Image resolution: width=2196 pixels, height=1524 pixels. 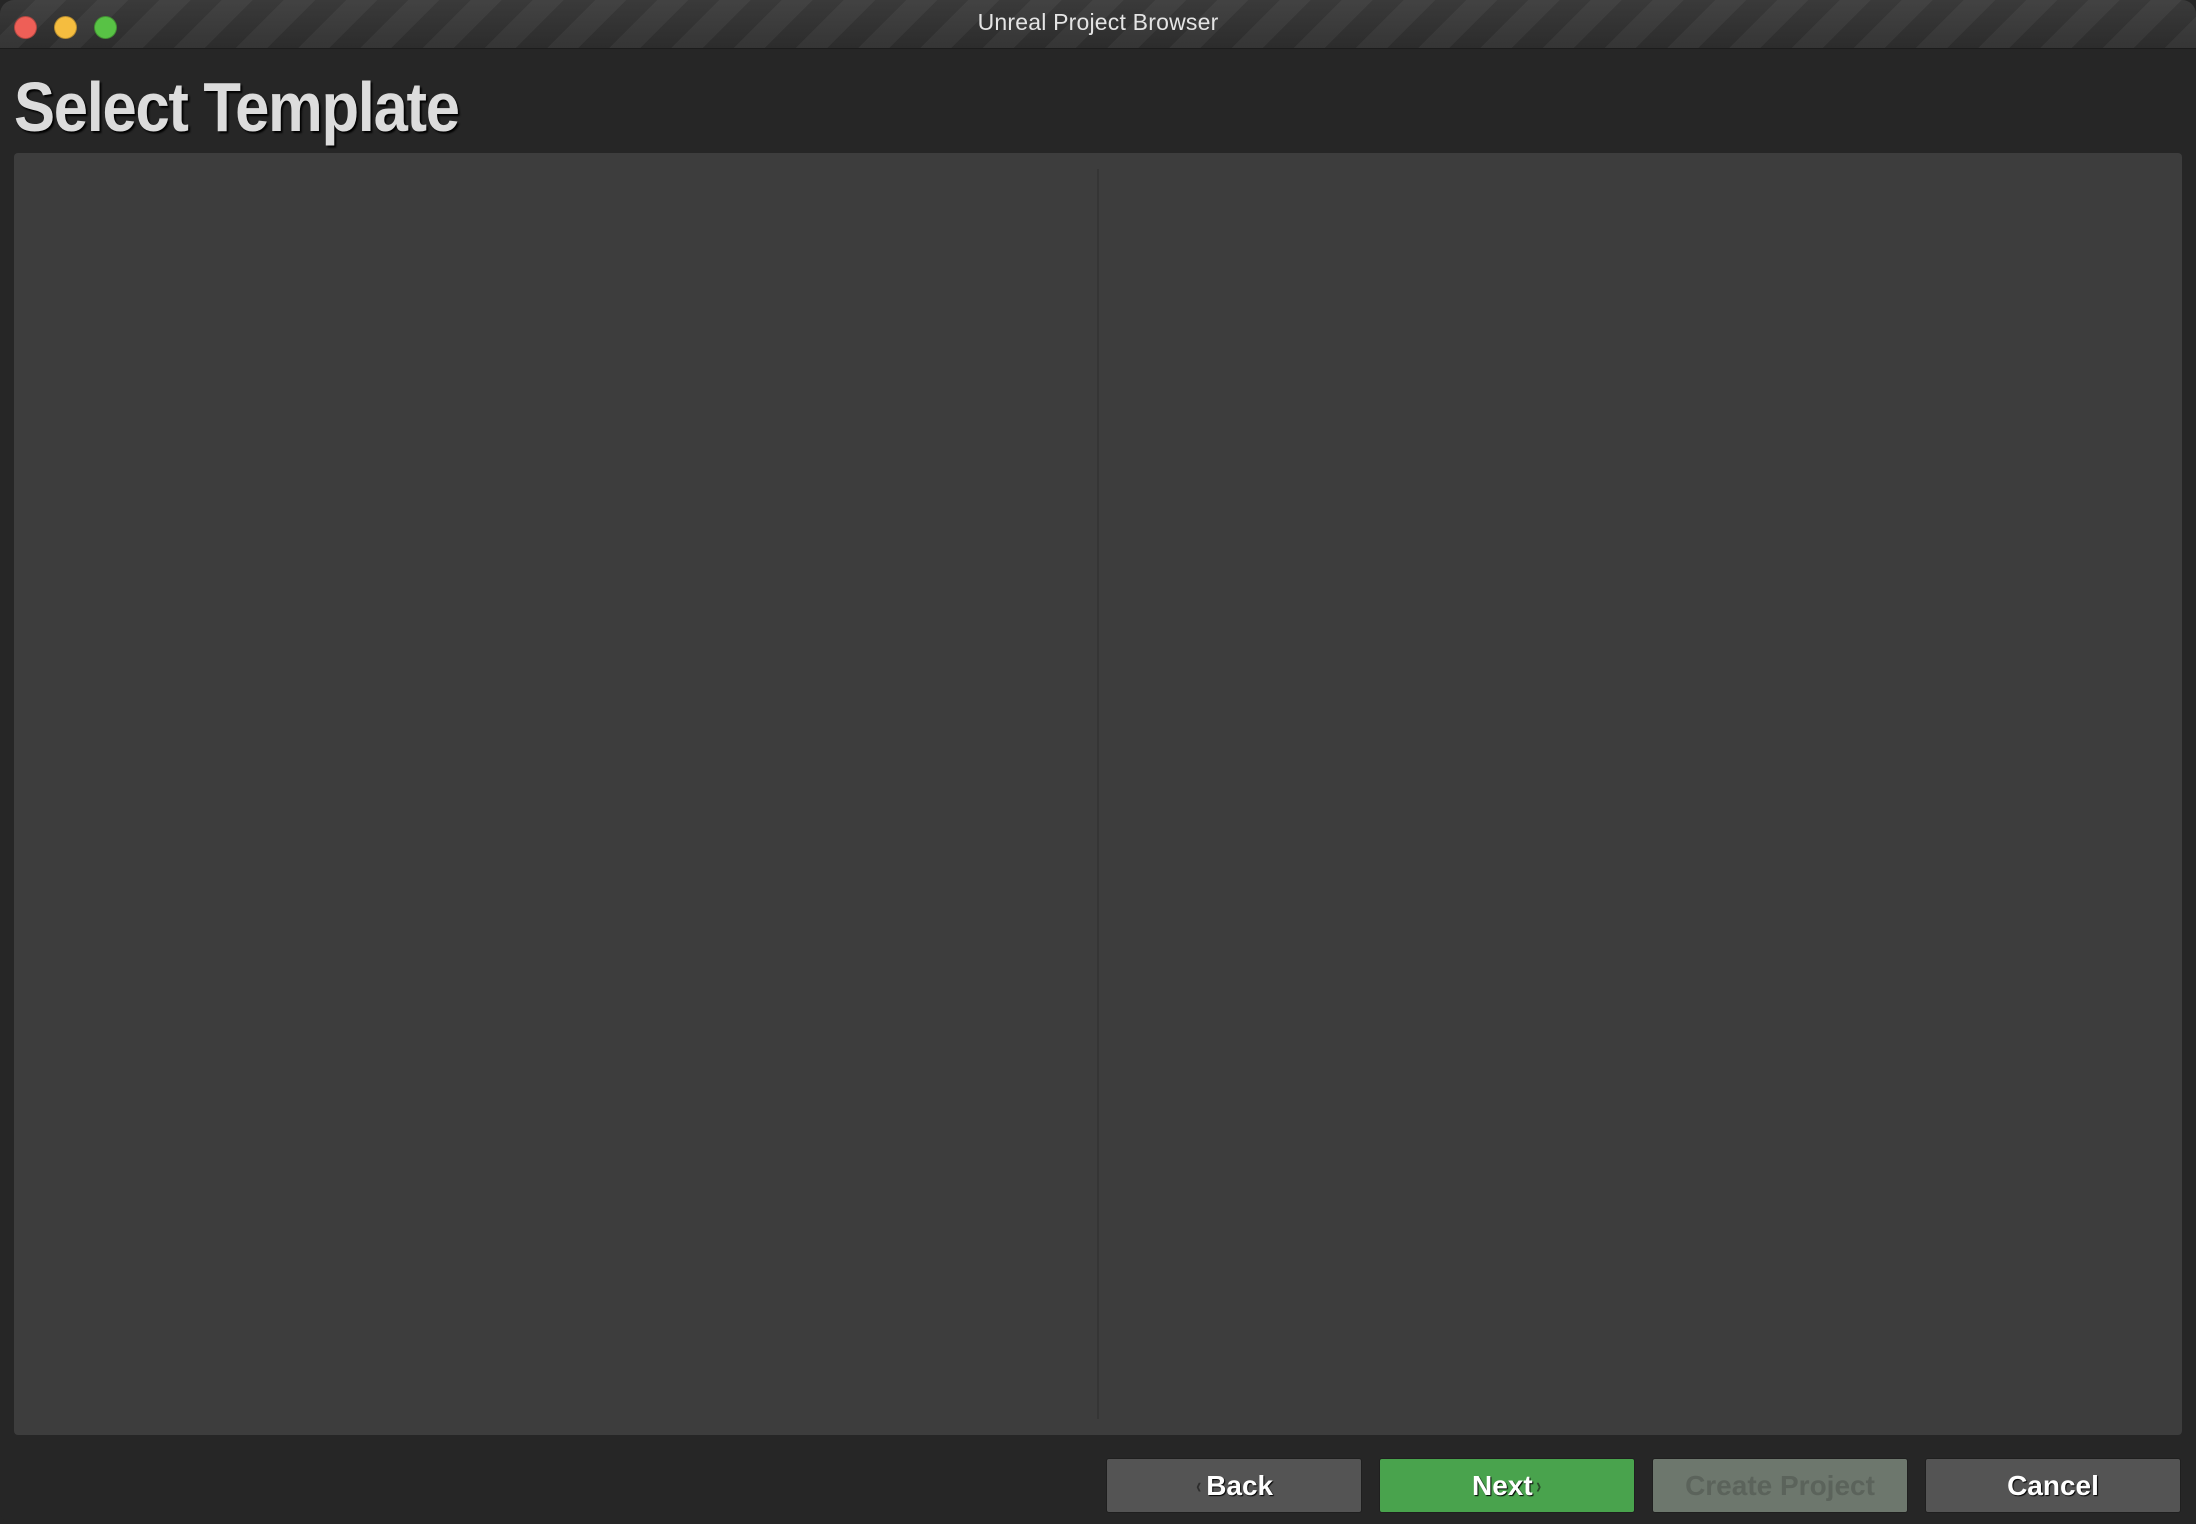 I want to click on page-title: Select Template, so click(x=237, y=107).